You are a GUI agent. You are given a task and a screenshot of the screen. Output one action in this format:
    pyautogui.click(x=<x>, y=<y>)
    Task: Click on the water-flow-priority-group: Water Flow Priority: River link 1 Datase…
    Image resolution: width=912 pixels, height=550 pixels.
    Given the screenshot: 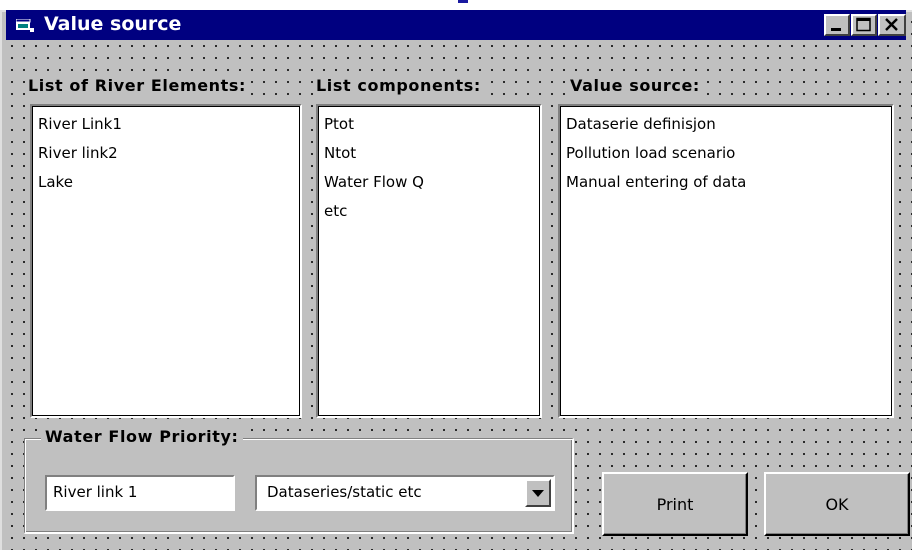 What is the action you would take?
    pyautogui.click(x=299, y=480)
    